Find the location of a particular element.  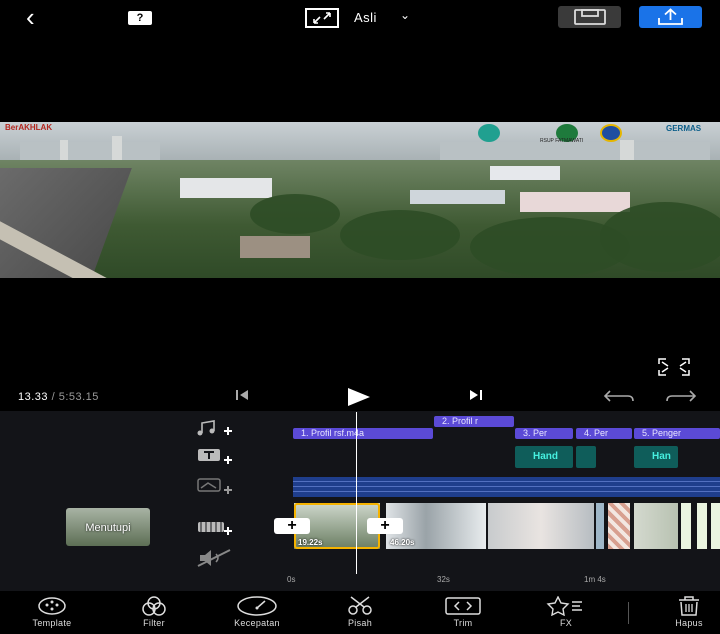

export-button is located at coordinates (670, 17).